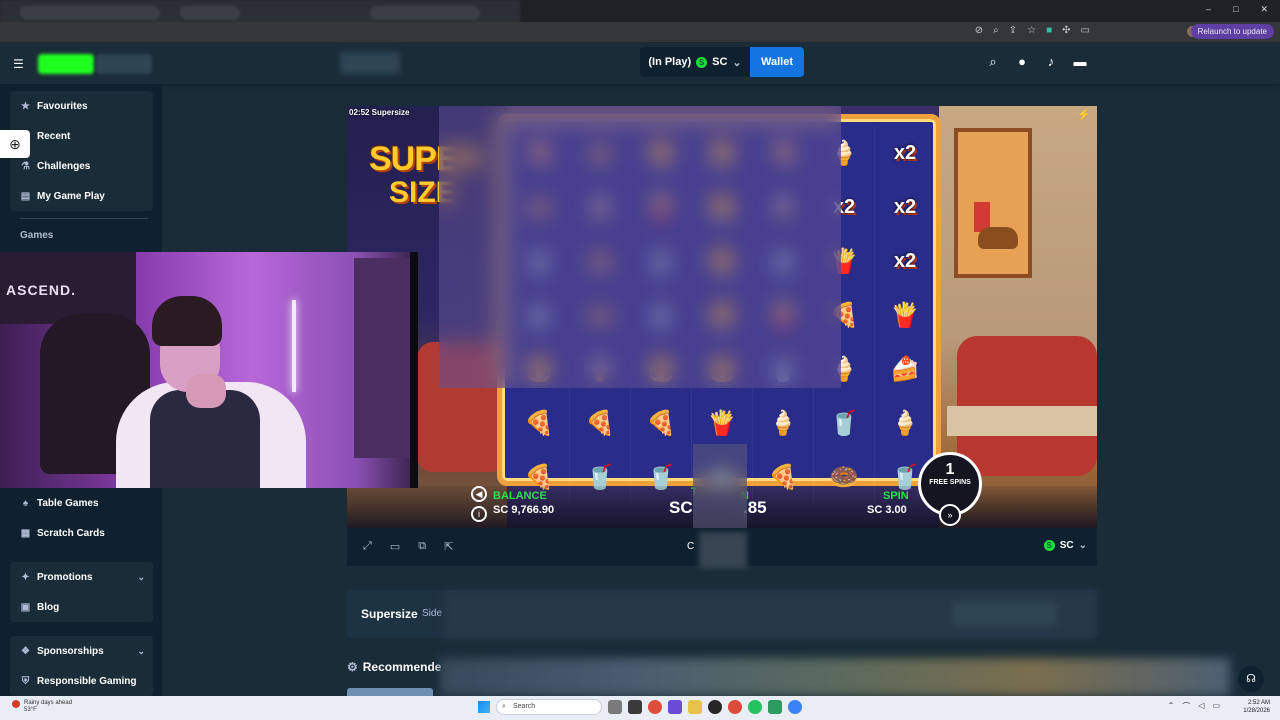  Describe the element at coordinates (479, 514) in the screenshot. I see `info-icon: i` at that location.